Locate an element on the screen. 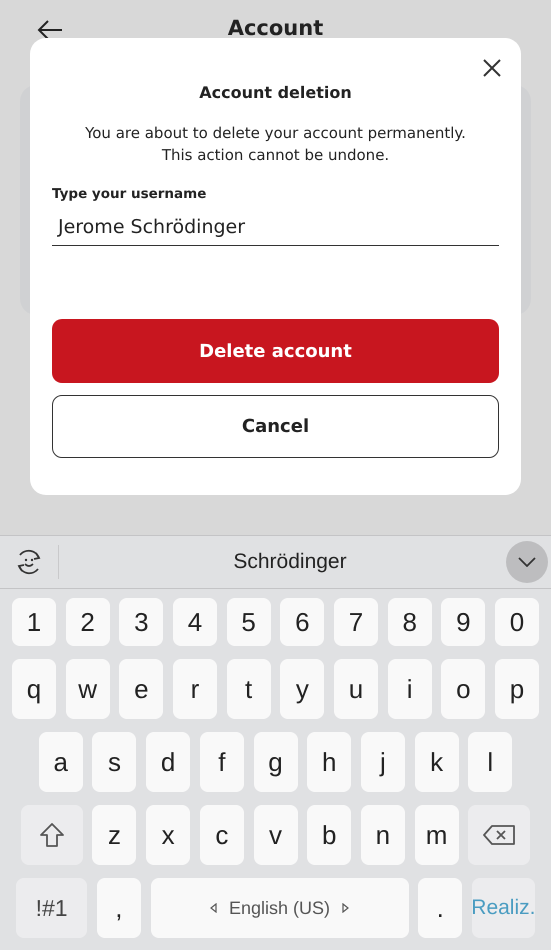 The height and width of the screenshot is (950, 551). chevron-down-icon is located at coordinates (527, 562).